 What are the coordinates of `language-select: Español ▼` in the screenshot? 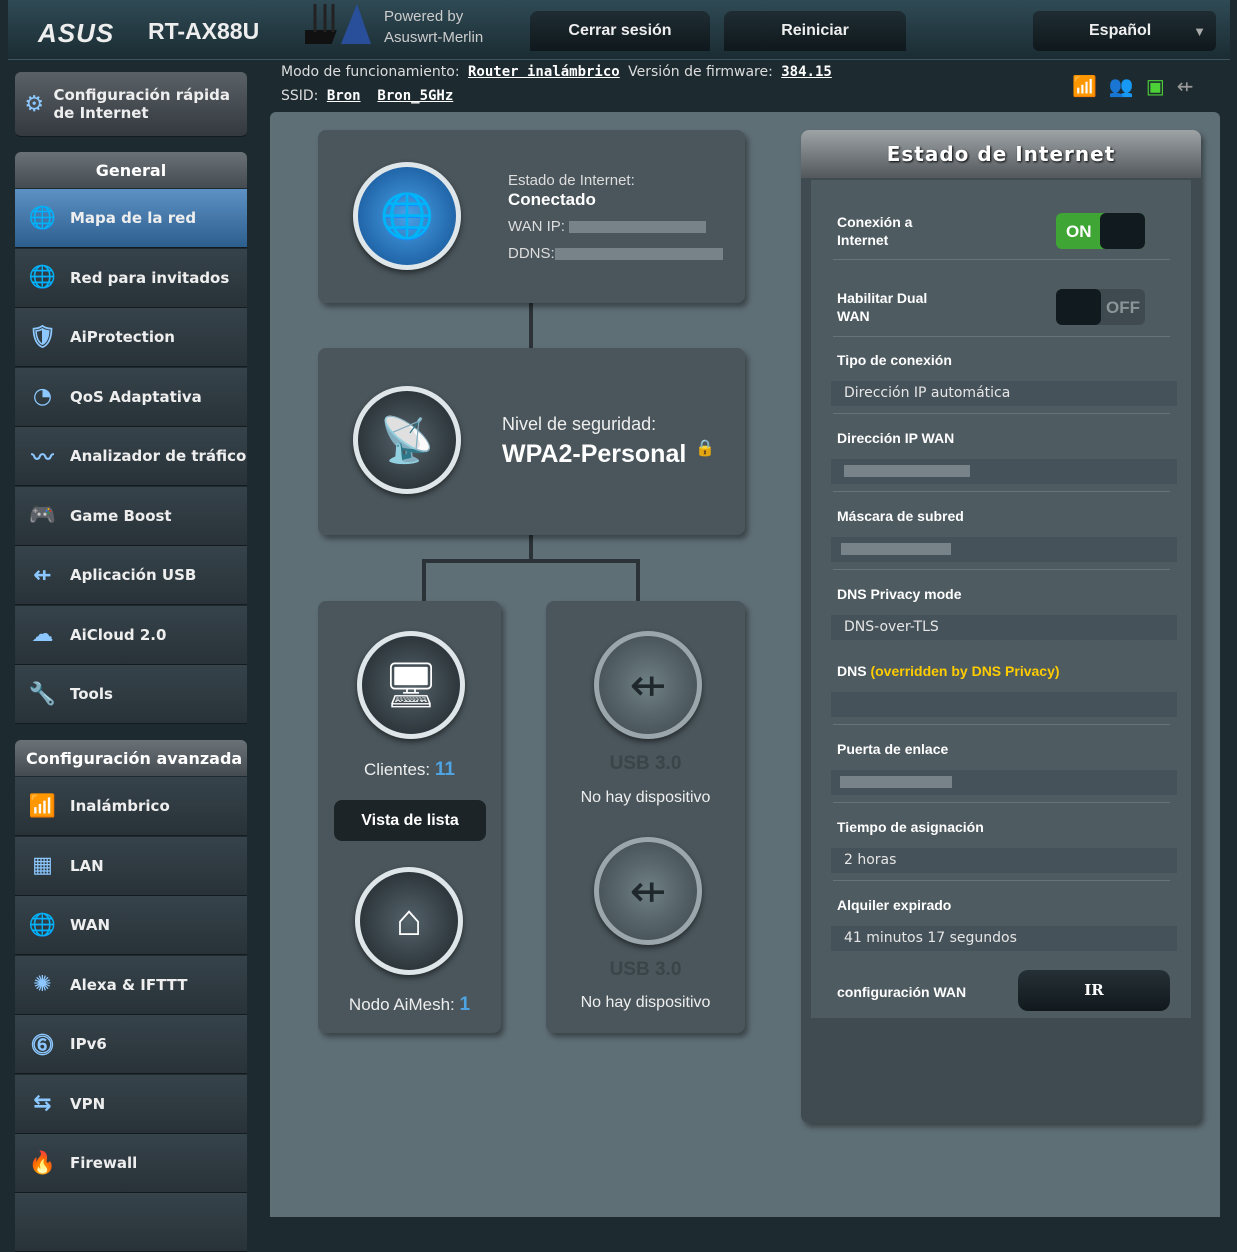 It's located at (1124, 31).